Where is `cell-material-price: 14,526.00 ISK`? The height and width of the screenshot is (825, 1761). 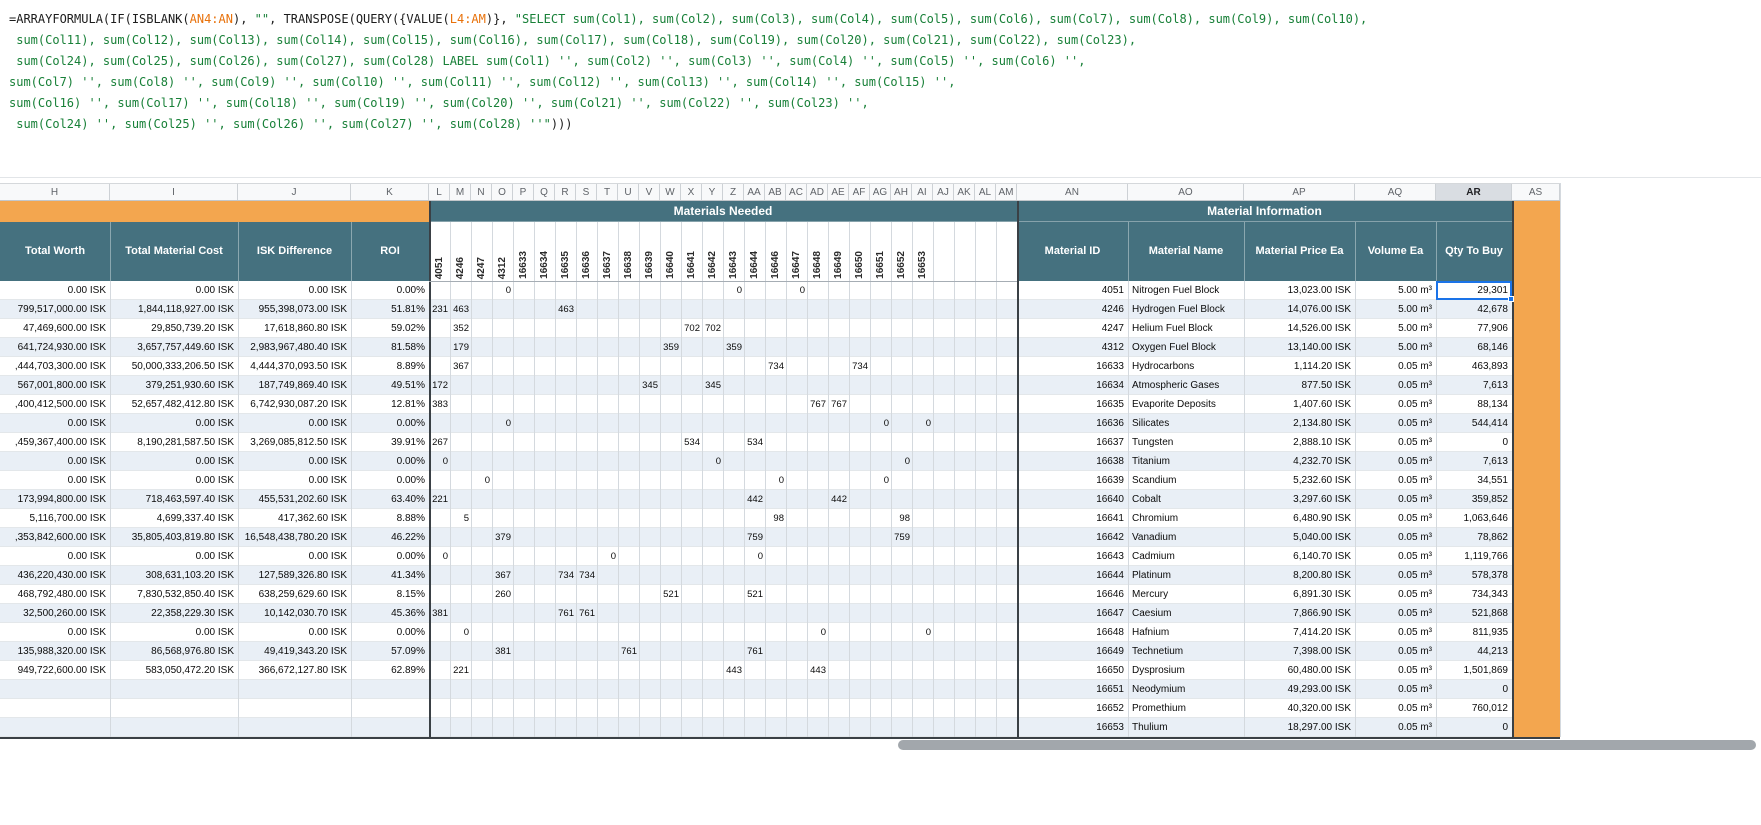 cell-material-price: 14,526.00 ISK is located at coordinates (1299, 328).